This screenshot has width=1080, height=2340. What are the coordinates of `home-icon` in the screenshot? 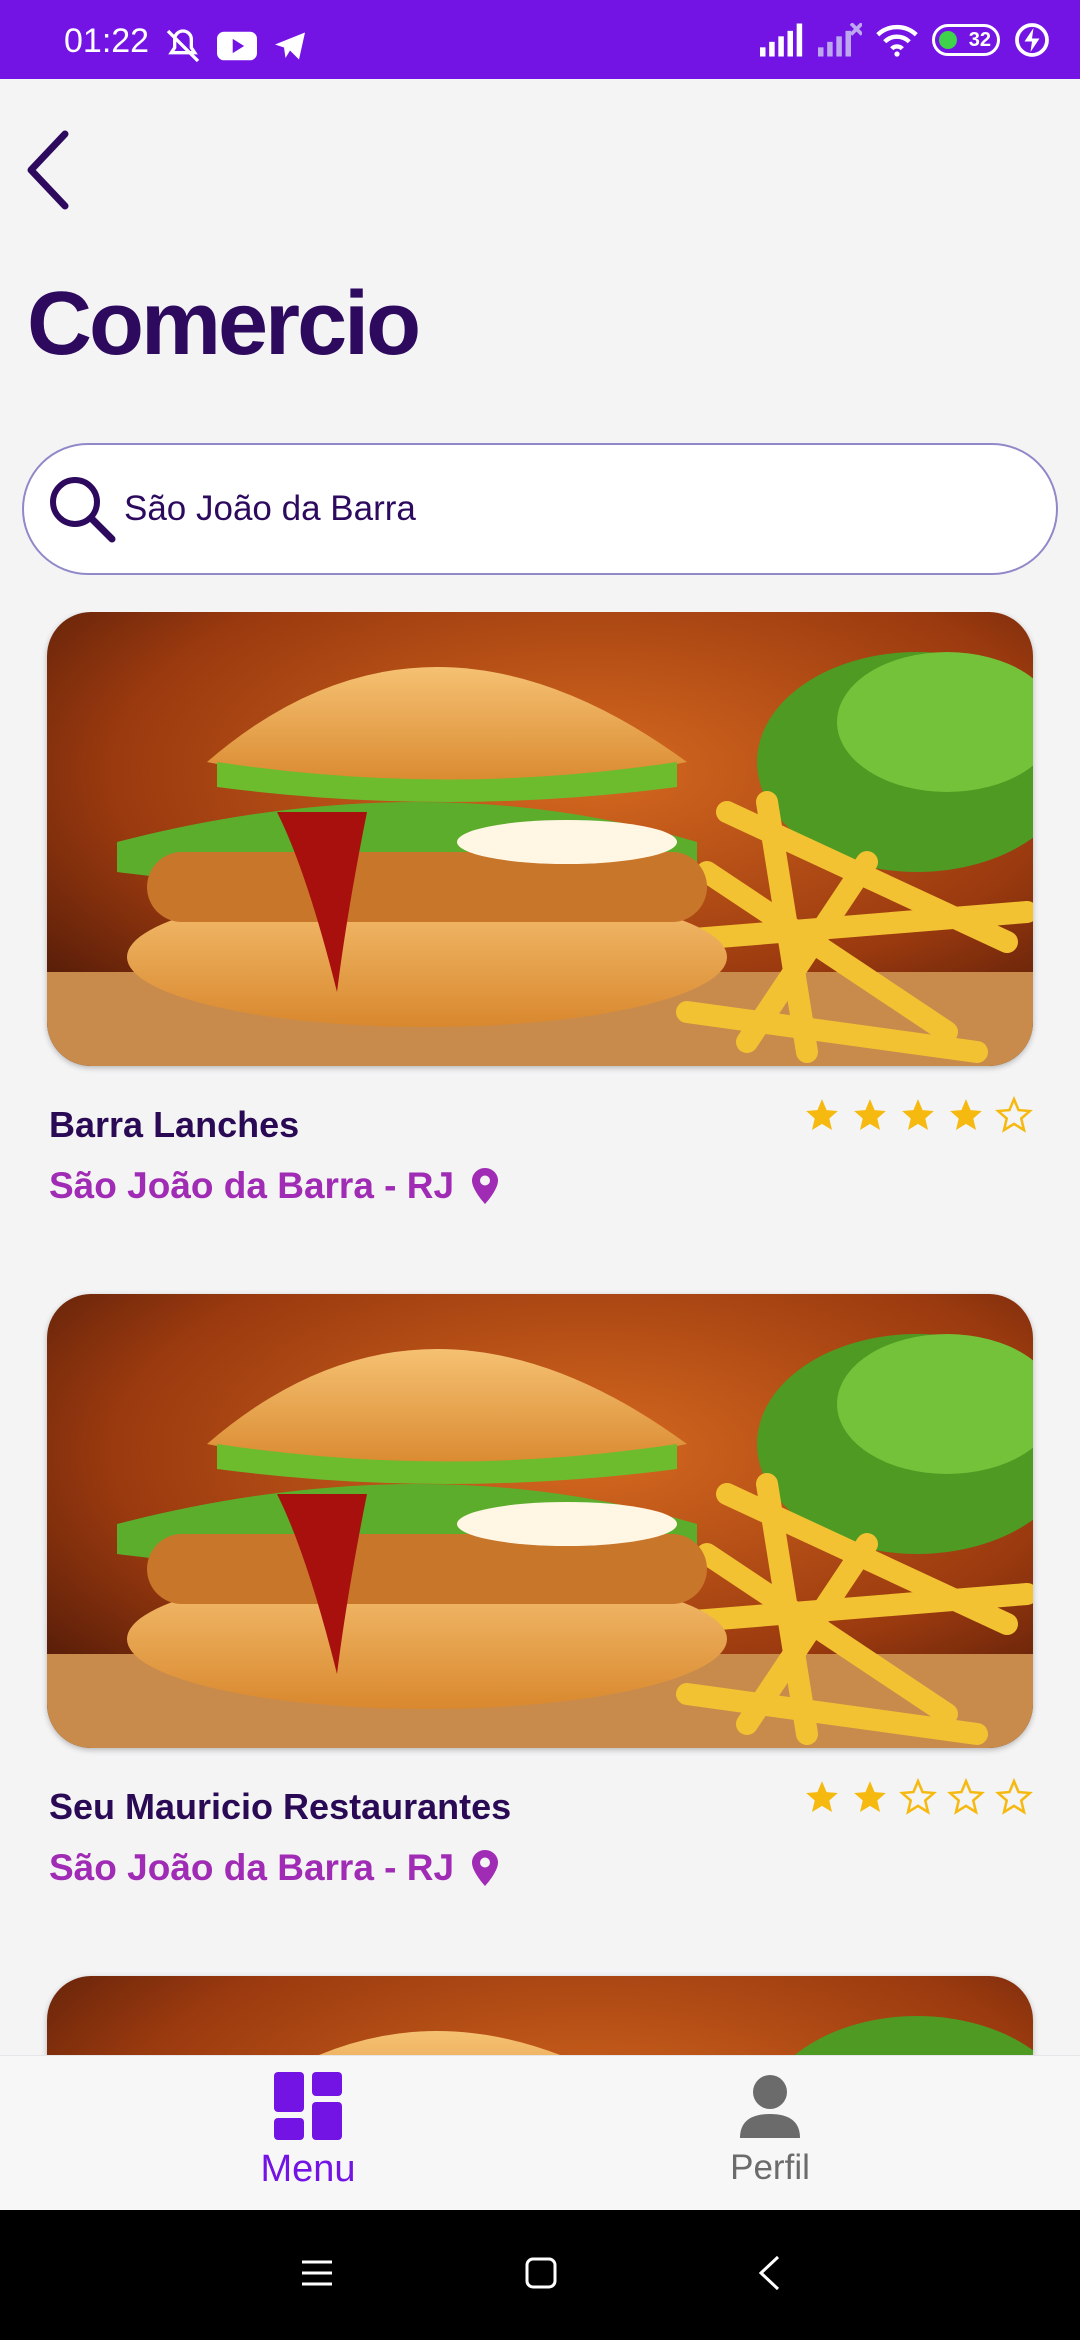 It's located at (541, 2273).